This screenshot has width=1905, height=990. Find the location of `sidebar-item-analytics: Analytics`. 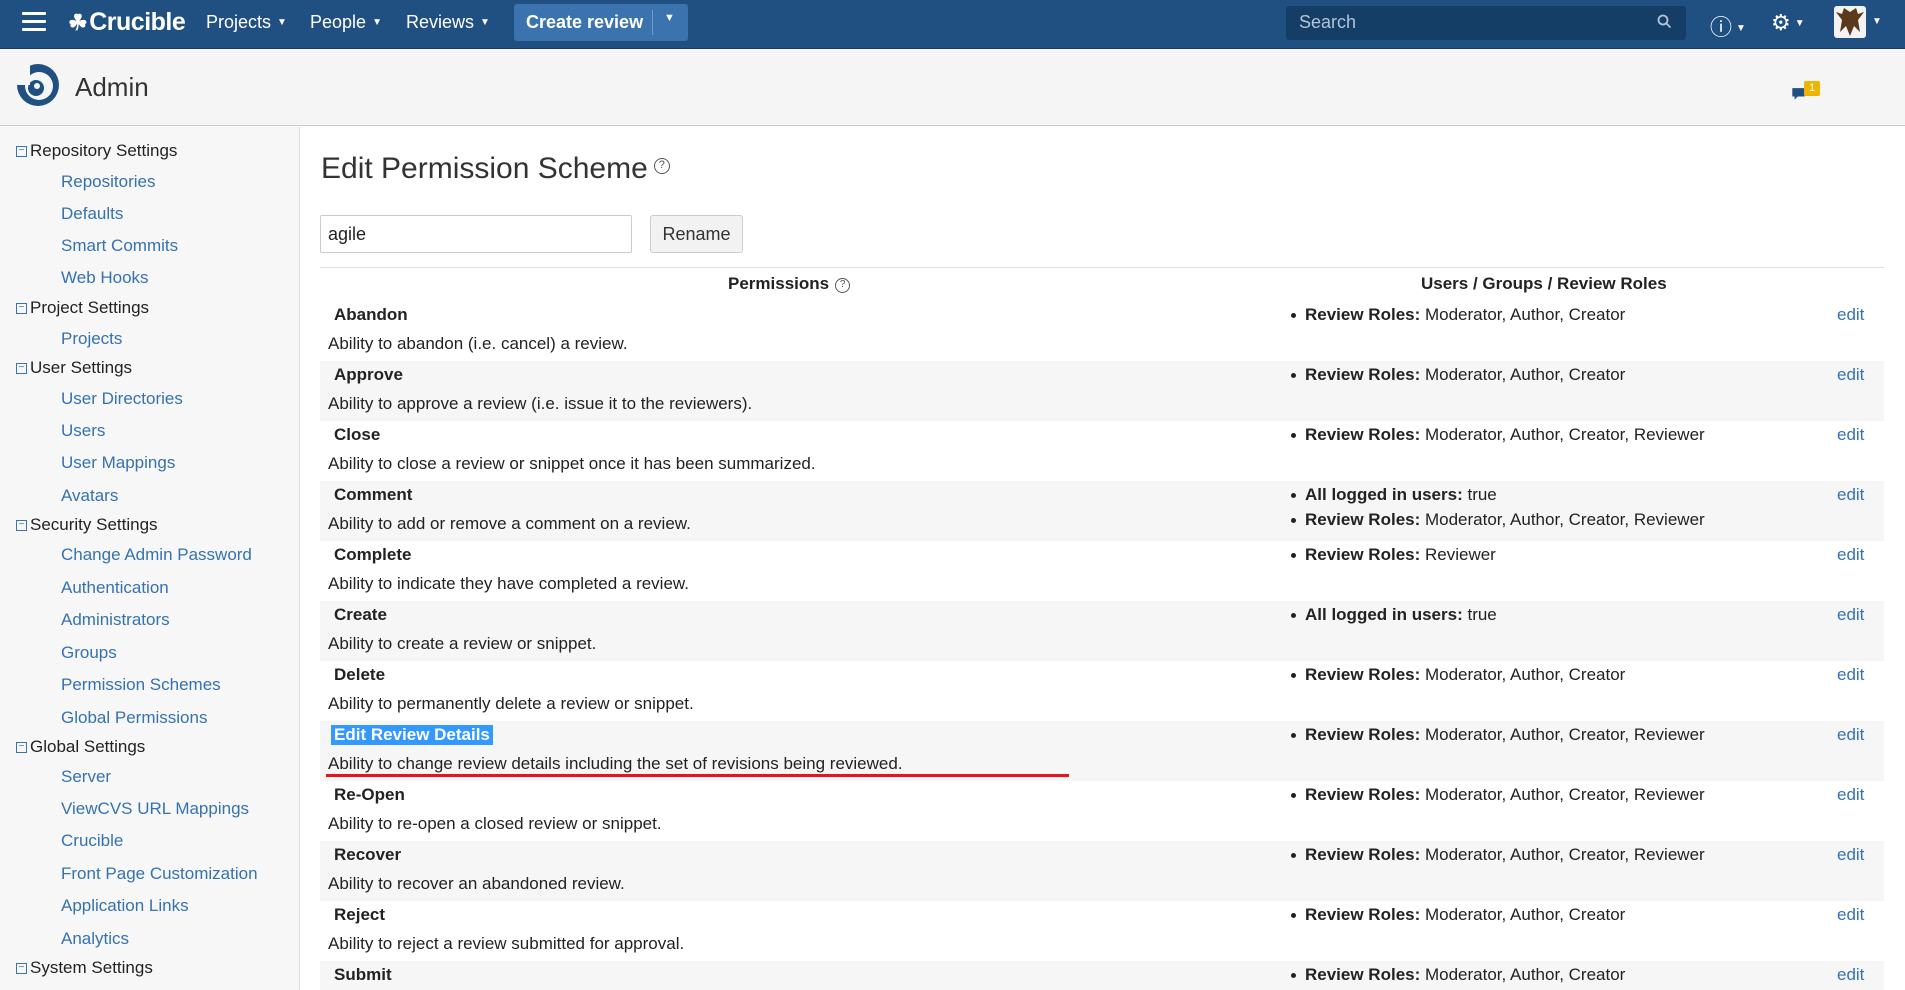

sidebar-item-analytics: Analytics is located at coordinates (95, 939).